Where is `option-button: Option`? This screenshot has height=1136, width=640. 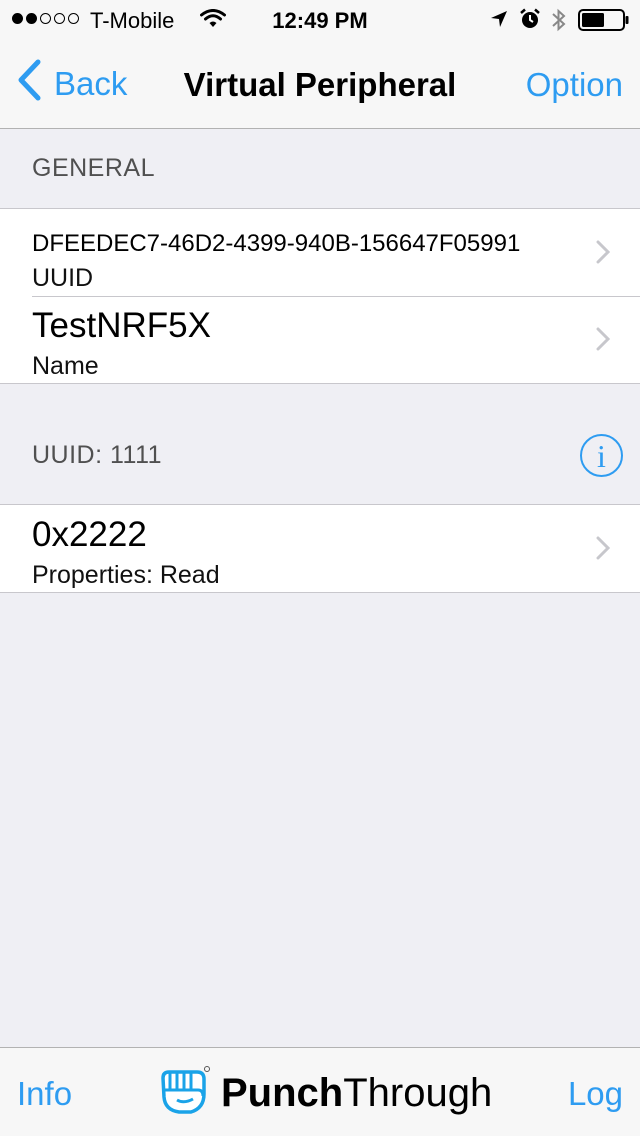
option-button: Option is located at coordinates (574, 85).